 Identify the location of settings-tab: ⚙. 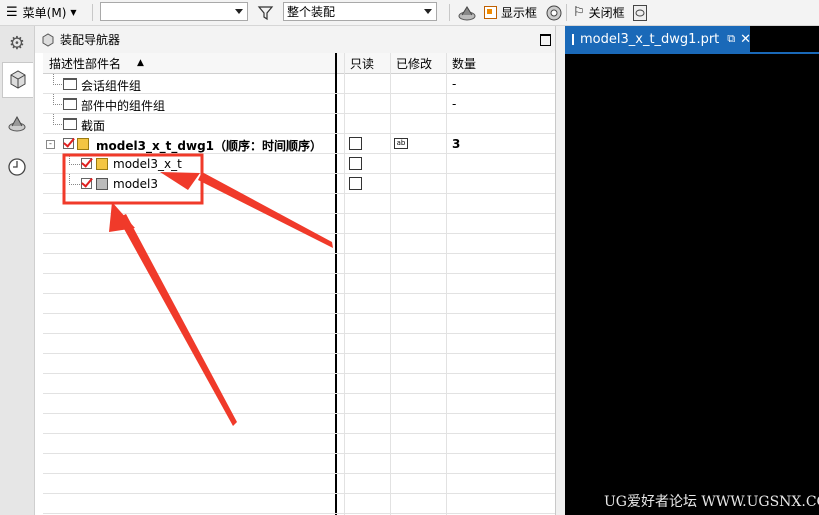
(17, 43).